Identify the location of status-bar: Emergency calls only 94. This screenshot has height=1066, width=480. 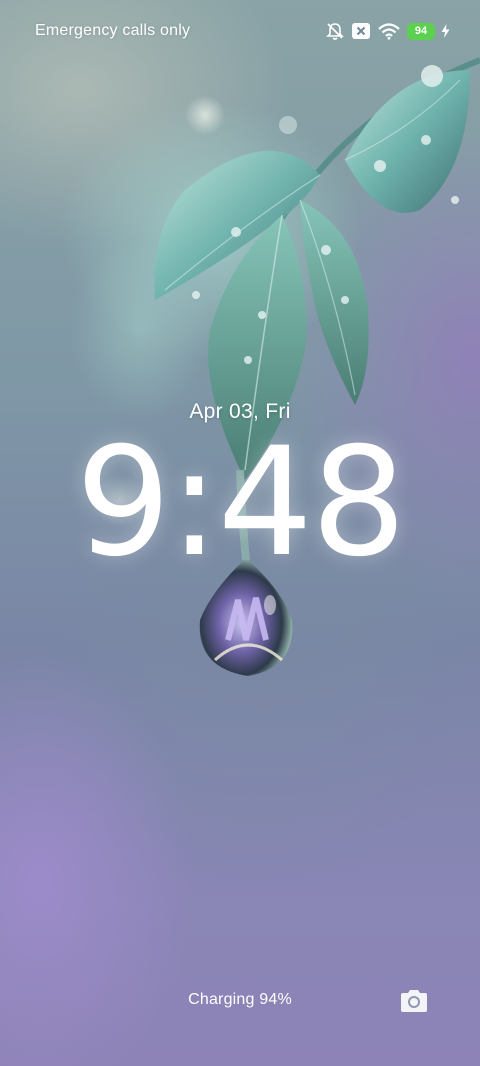
(240, 32).